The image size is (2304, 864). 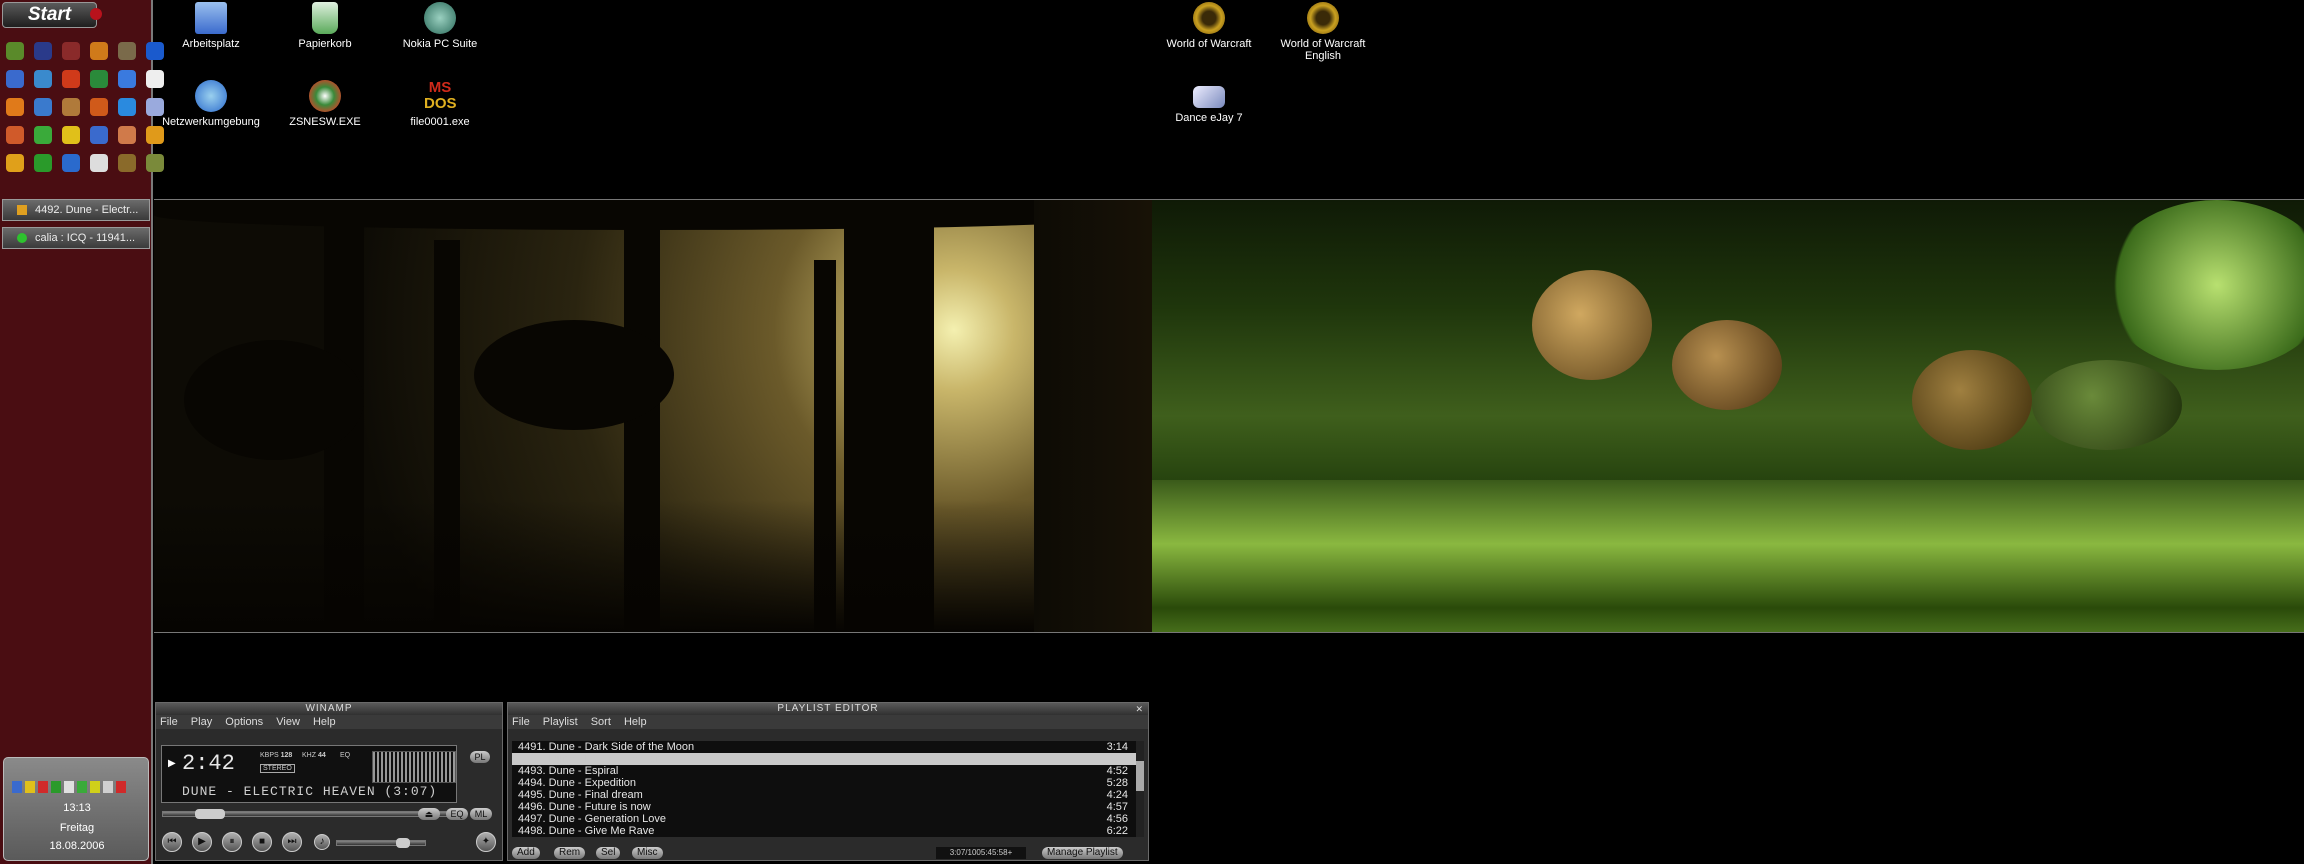 What do you see at coordinates (312, 814) in the screenshot?
I see `seek-bar` at bounding box center [312, 814].